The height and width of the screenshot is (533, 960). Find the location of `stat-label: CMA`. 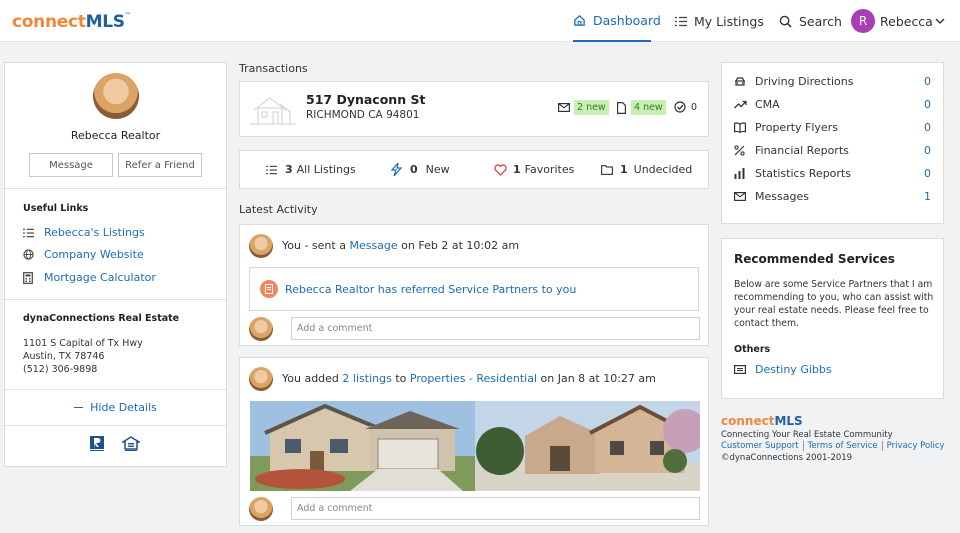

stat-label: CMA is located at coordinates (767, 104).